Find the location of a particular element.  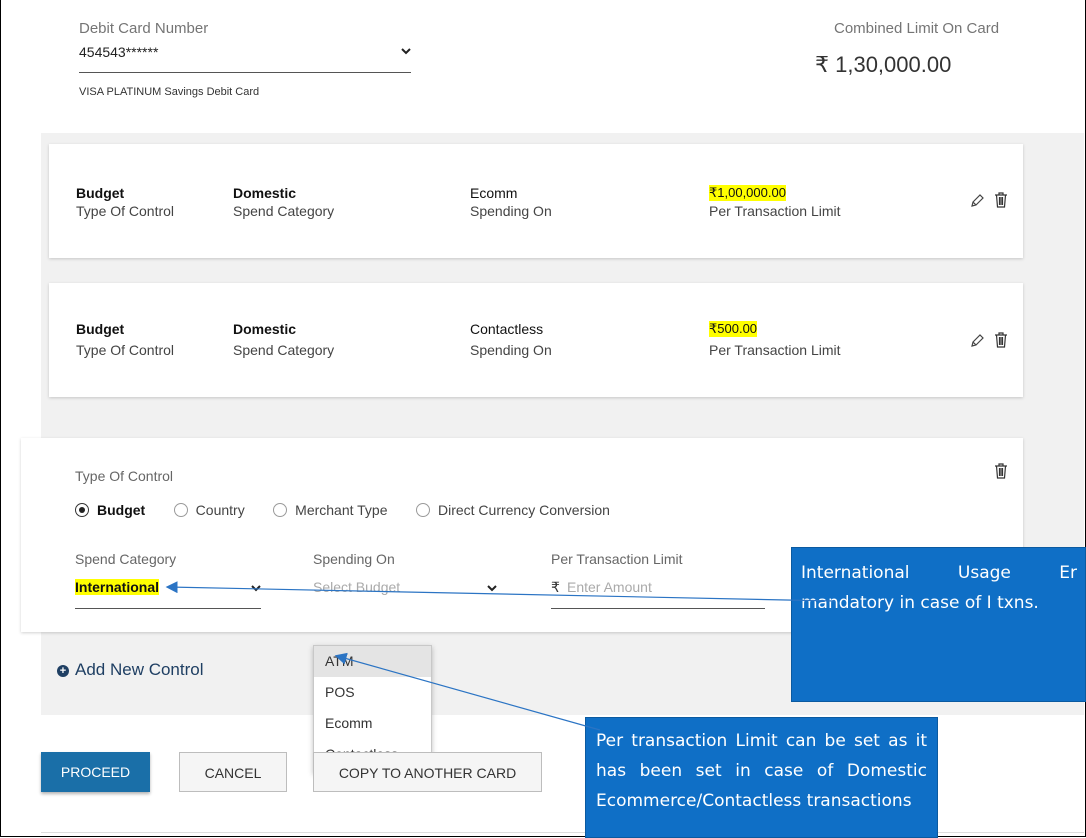

annotation-arrows is located at coordinates (500, 656).